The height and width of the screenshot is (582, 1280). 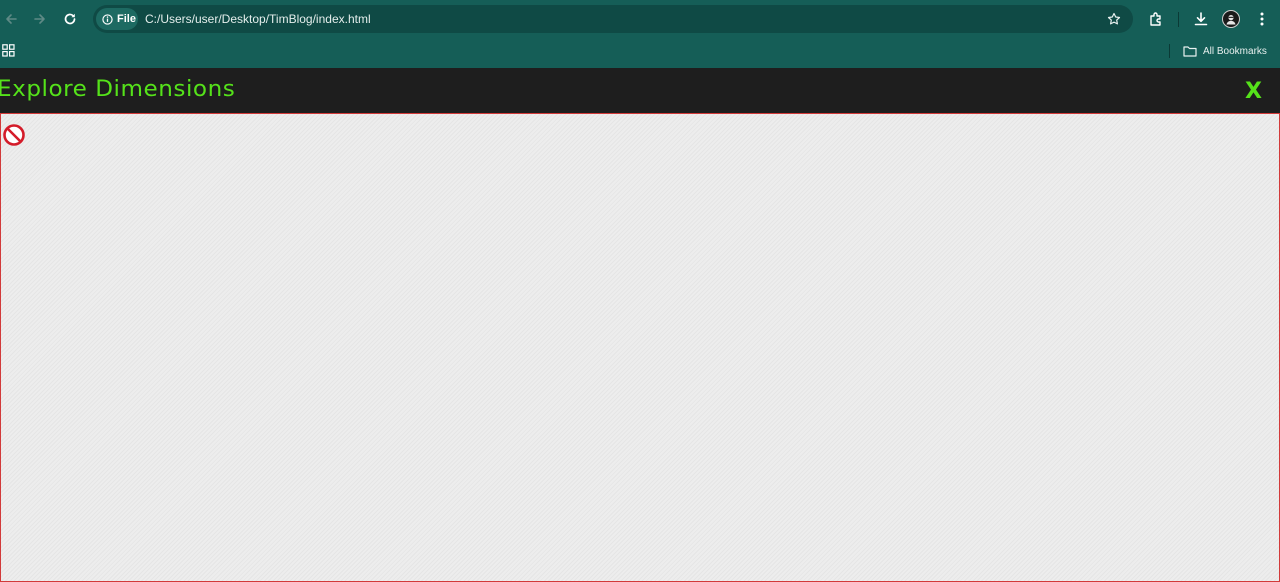 What do you see at coordinates (8, 50) in the screenshot?
I see `apps-grid-icon` at bounding box center [8, 50].